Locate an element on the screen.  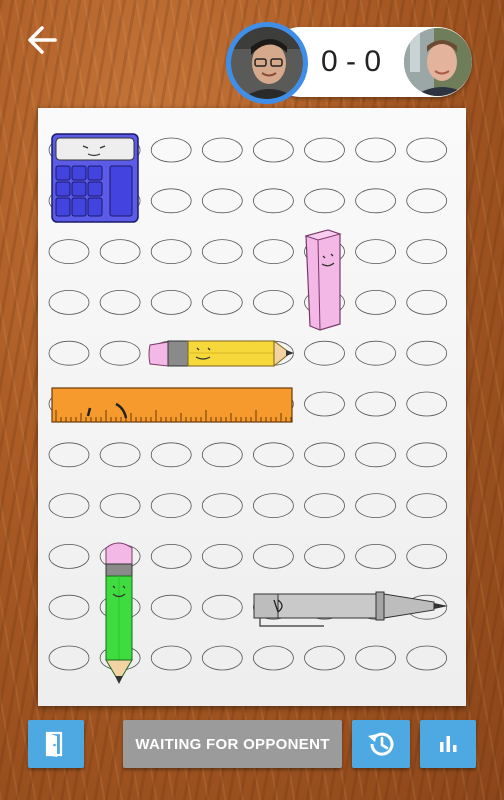
green-pencil-piece is located at coordinates (119, 613).